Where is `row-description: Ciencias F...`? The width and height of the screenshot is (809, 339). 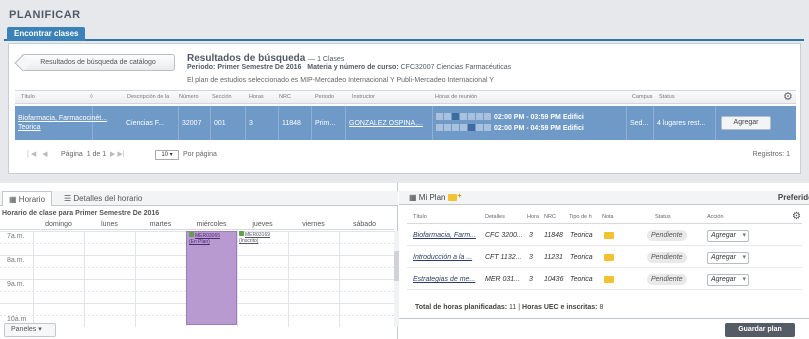
row-description: Ciencias F... is located at coordinates (151, 123).